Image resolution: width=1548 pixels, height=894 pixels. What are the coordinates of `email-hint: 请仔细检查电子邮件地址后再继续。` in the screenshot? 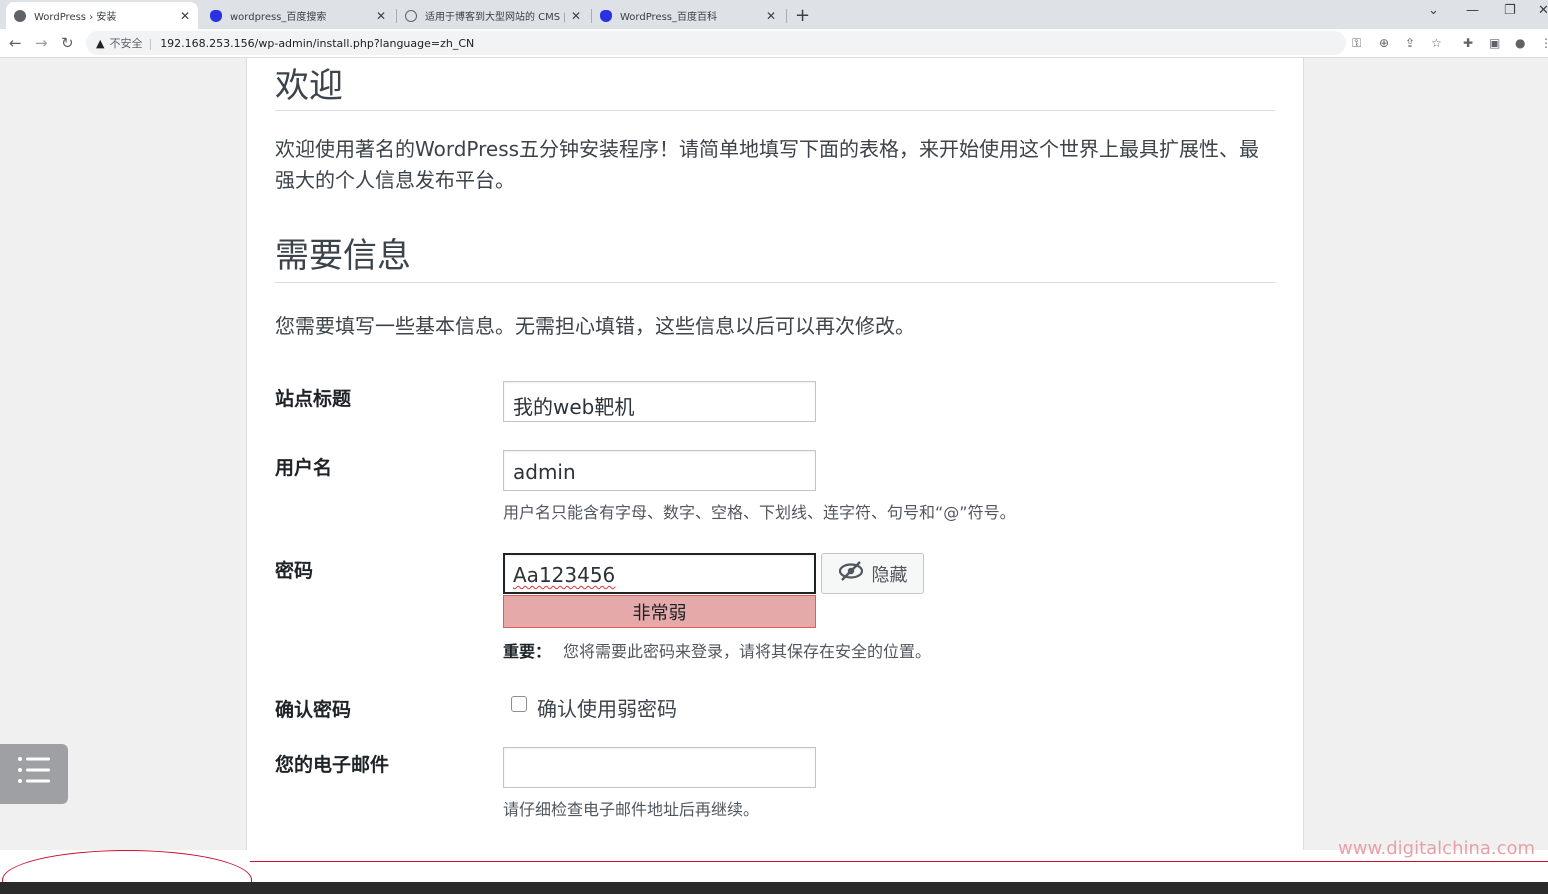 It's located at (631, 809).